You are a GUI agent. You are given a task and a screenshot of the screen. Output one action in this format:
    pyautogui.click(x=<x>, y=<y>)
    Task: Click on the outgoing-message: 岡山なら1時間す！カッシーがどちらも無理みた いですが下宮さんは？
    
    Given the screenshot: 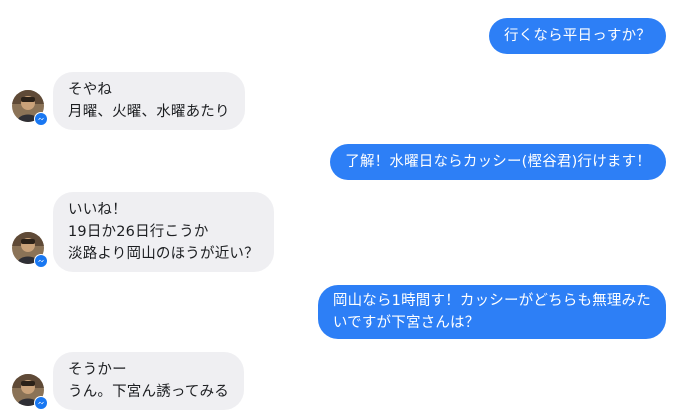 What is the action you would take?
    pyautogui.click(x=491, y=312)
    